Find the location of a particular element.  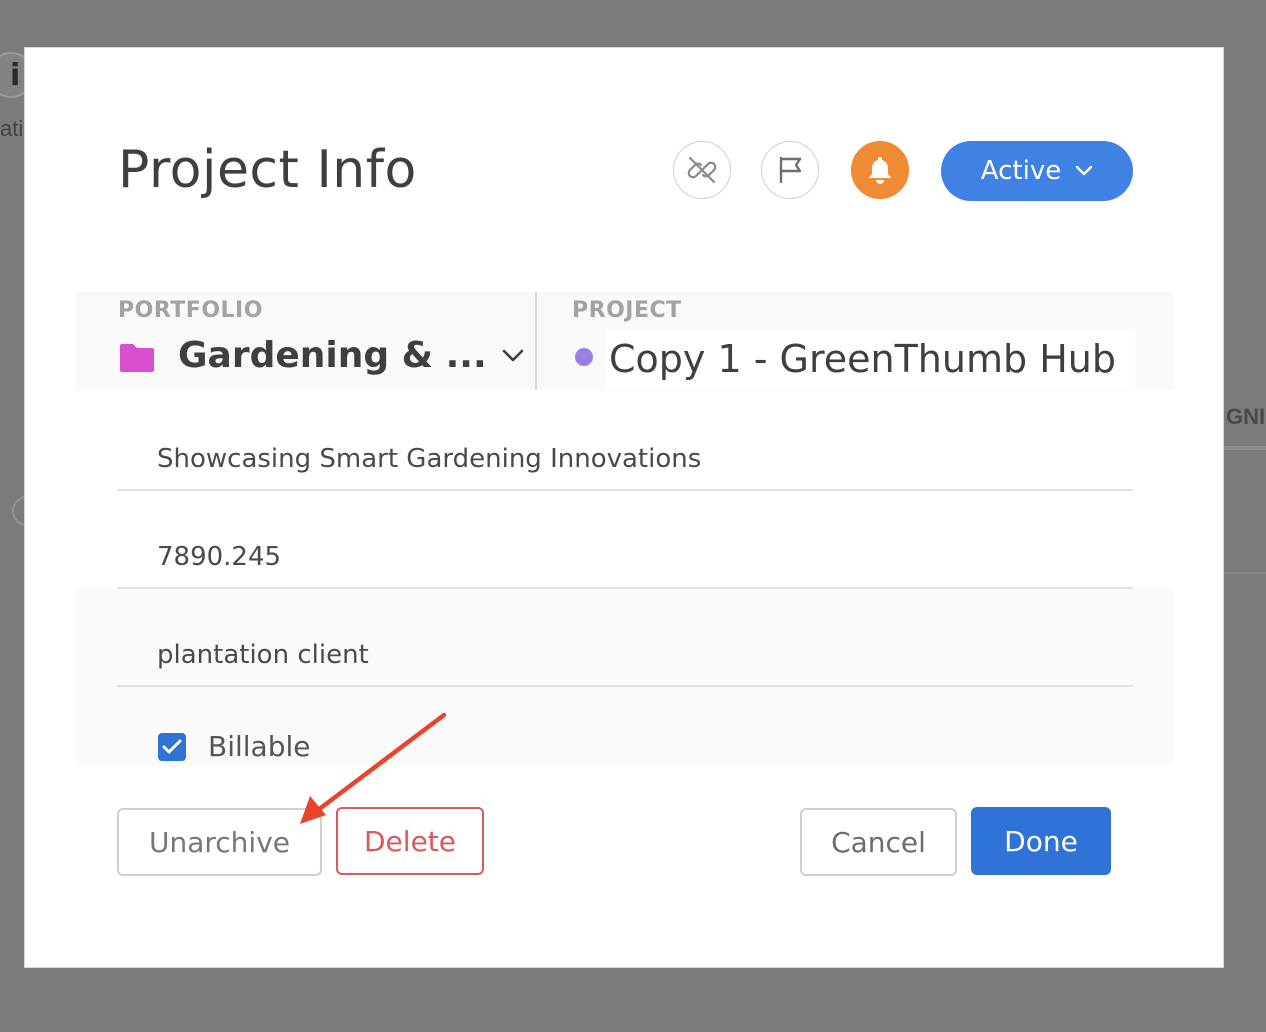

billable-checkbox is located at coordinates (172, 746).